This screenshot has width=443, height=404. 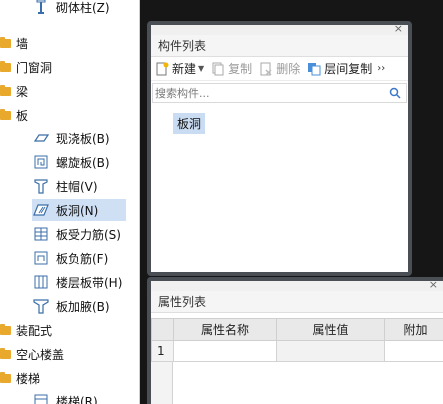 I want to click on panel-title: 属性列表, so click(x=297, y=302).